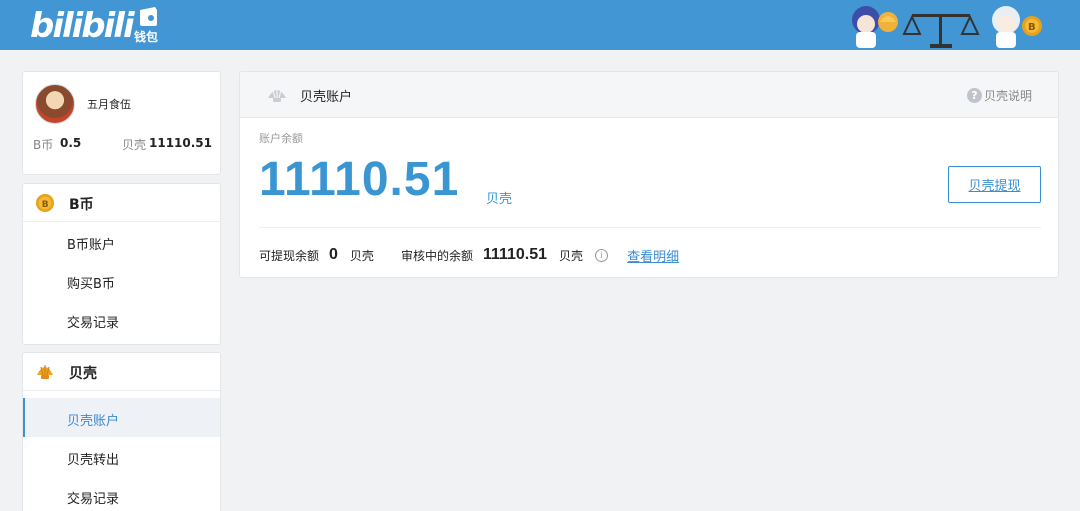 This screenshot has width=1080, height=511. Describe the element at coordinates (121, 123) in the screenshot. I see `user-card: 五月食伍 B币 0.5 贝壳 11110.51` at that location.